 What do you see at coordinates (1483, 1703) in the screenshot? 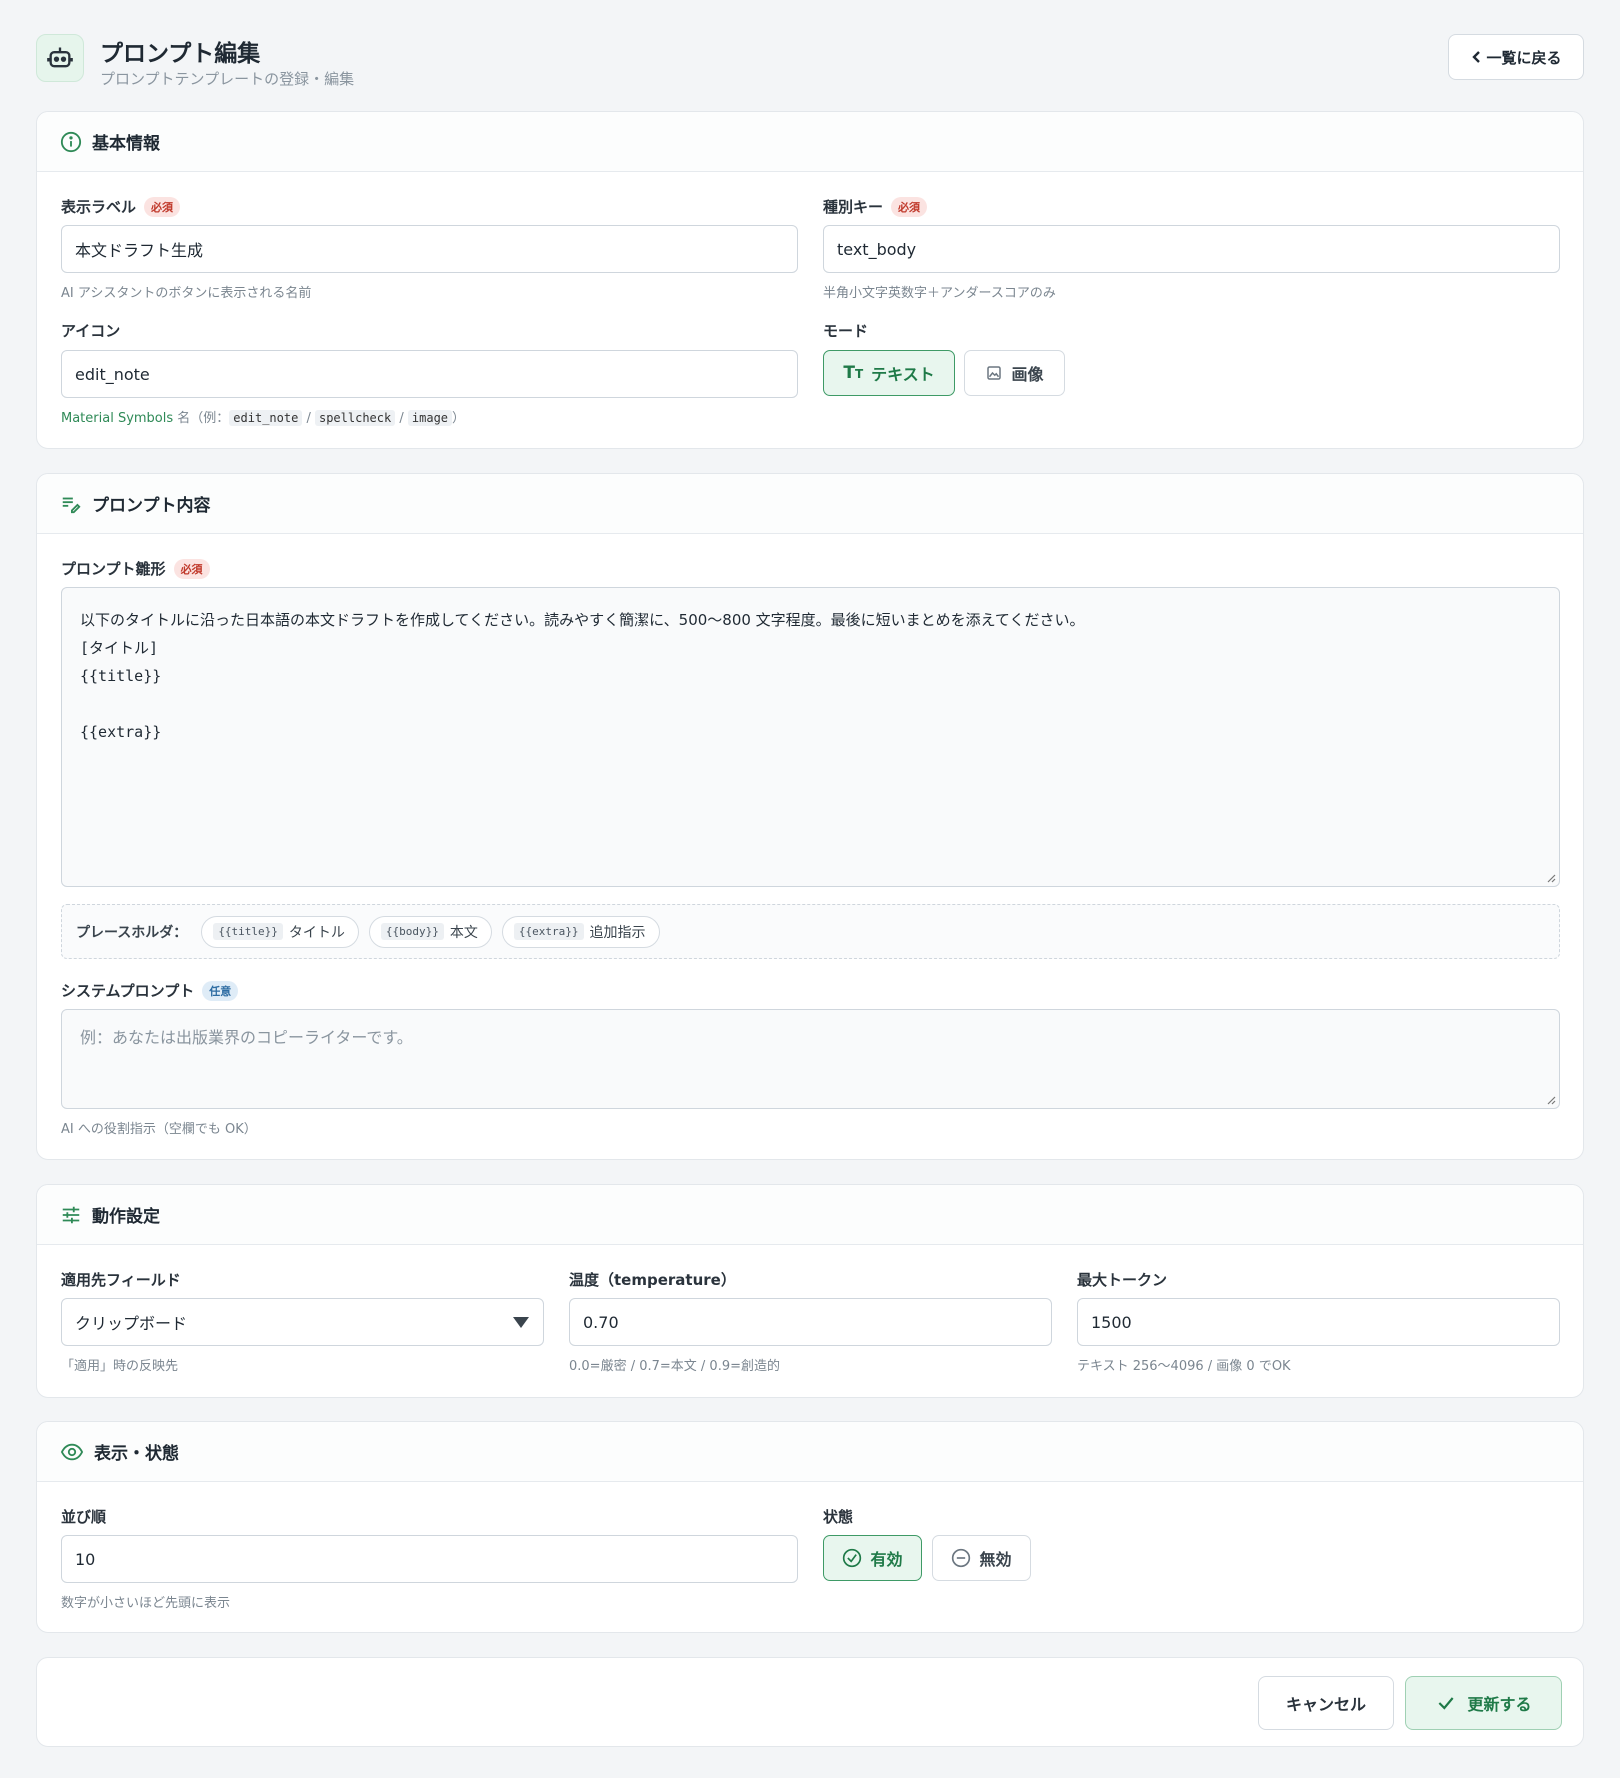
I see `update-button: 更新する` at bounding box center [1483, 1703].